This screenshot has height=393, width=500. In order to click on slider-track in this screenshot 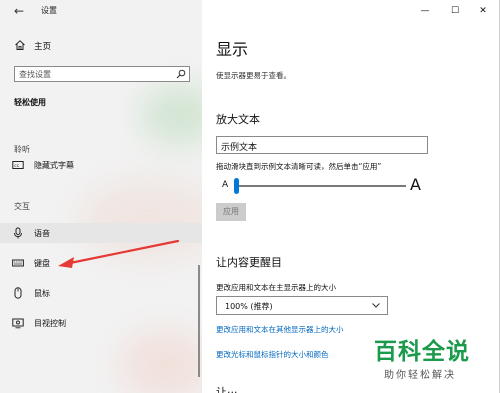, I will do `click(321, 186)`.